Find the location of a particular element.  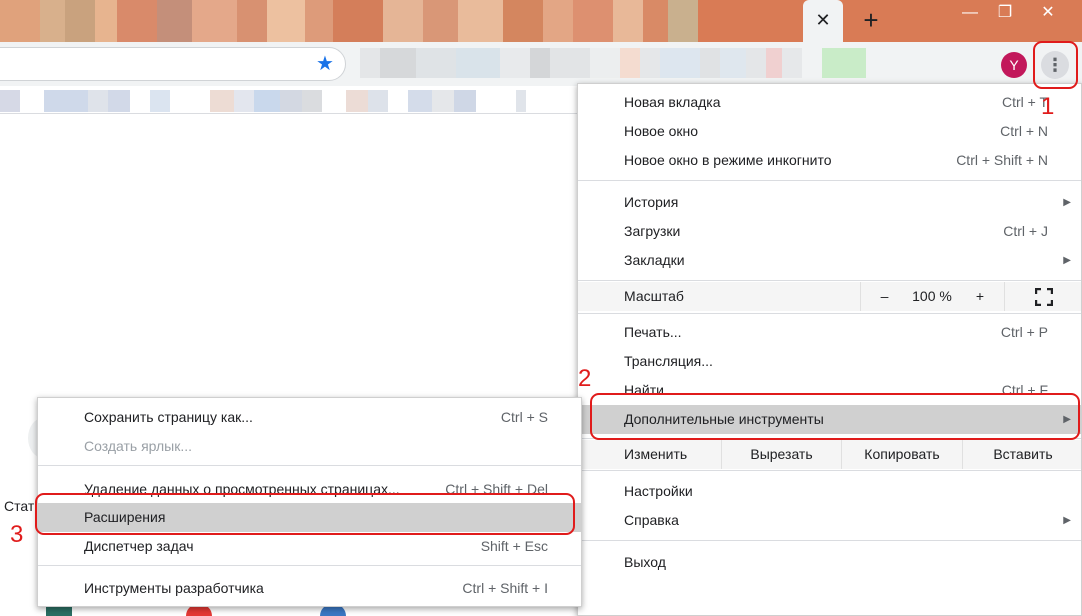

blurred-tabs is located at coordinates (349, 21).